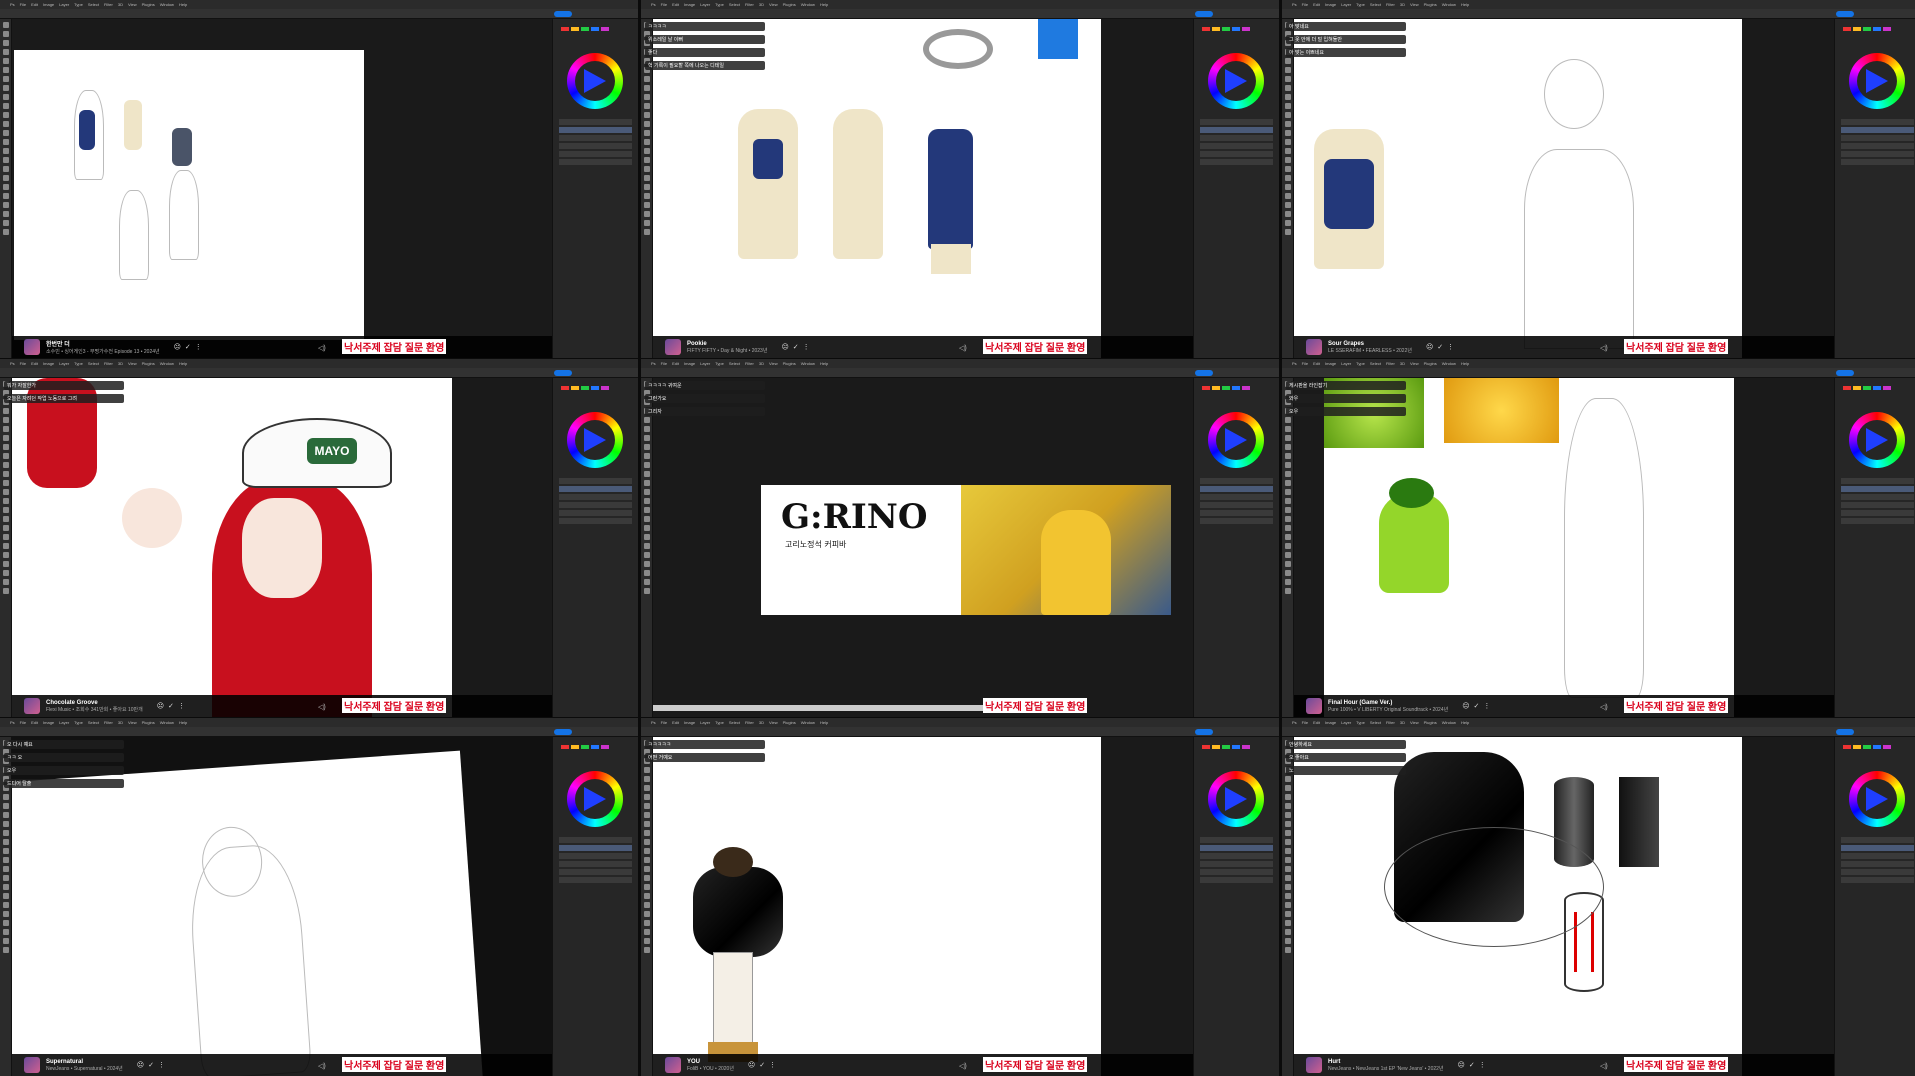  Describe the element at coordinates (595, 81) in the screenshot. I see `color-triangle` at that location.